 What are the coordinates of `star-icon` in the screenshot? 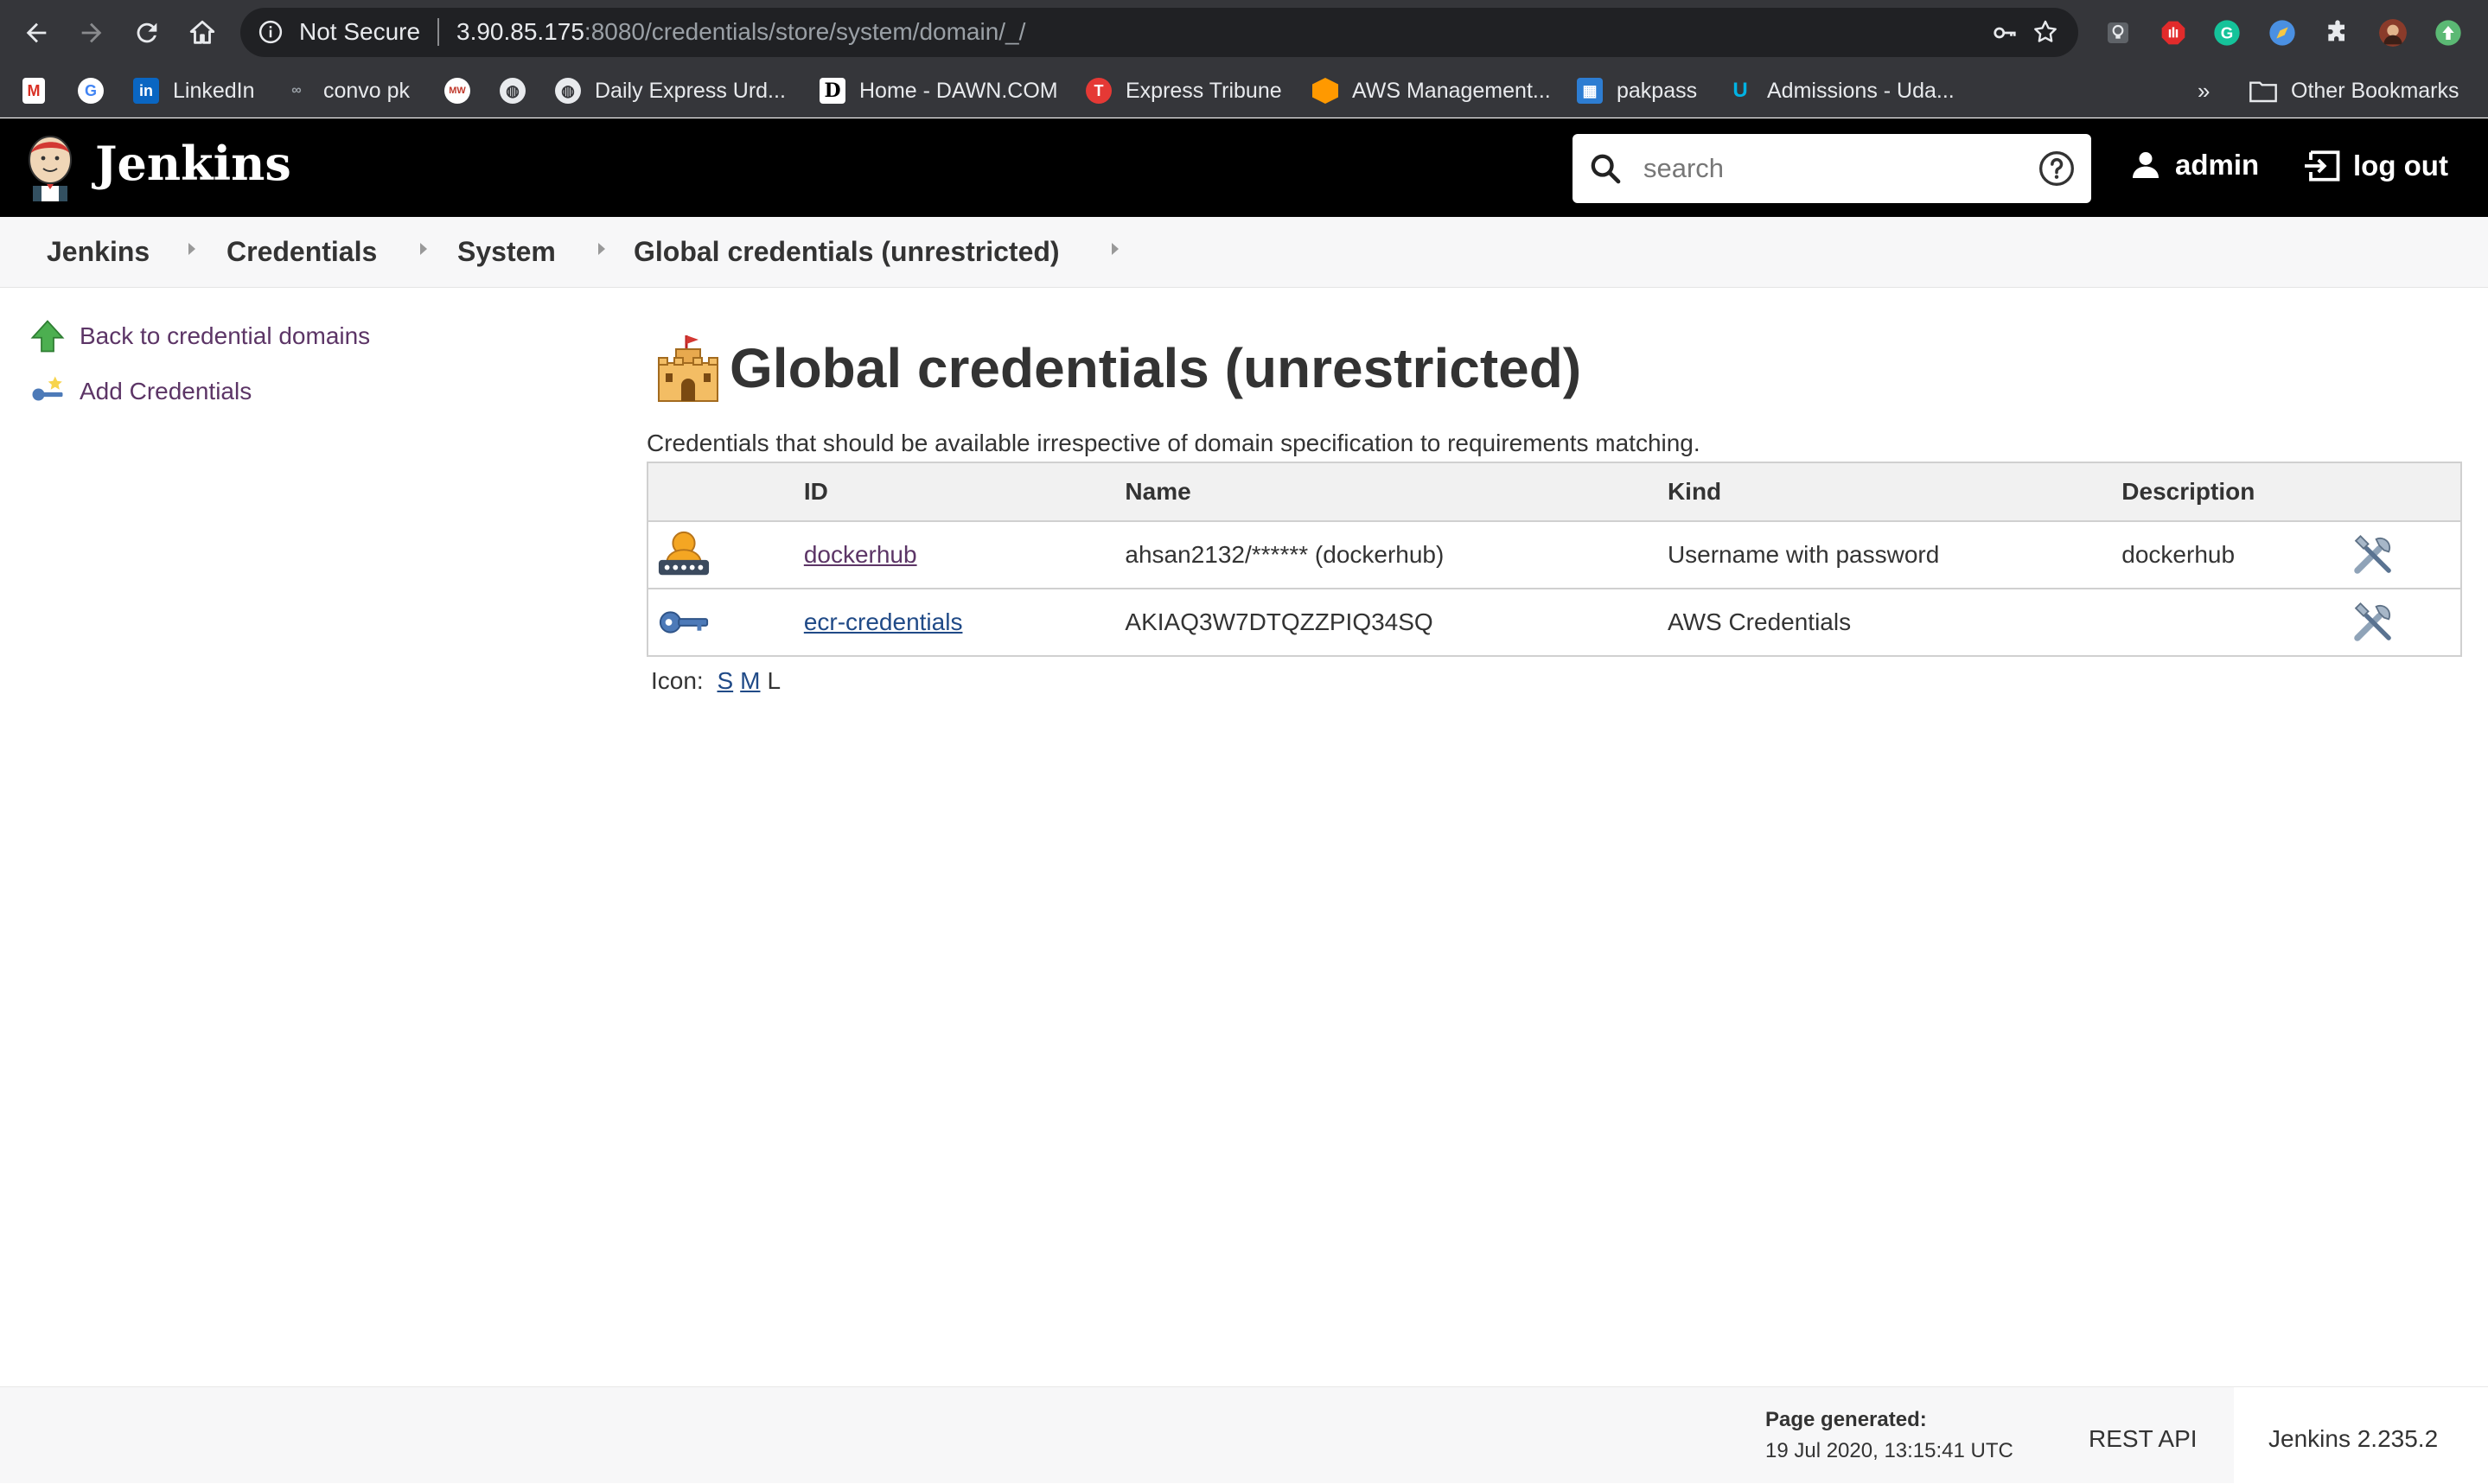 It's located at (2046, 32).